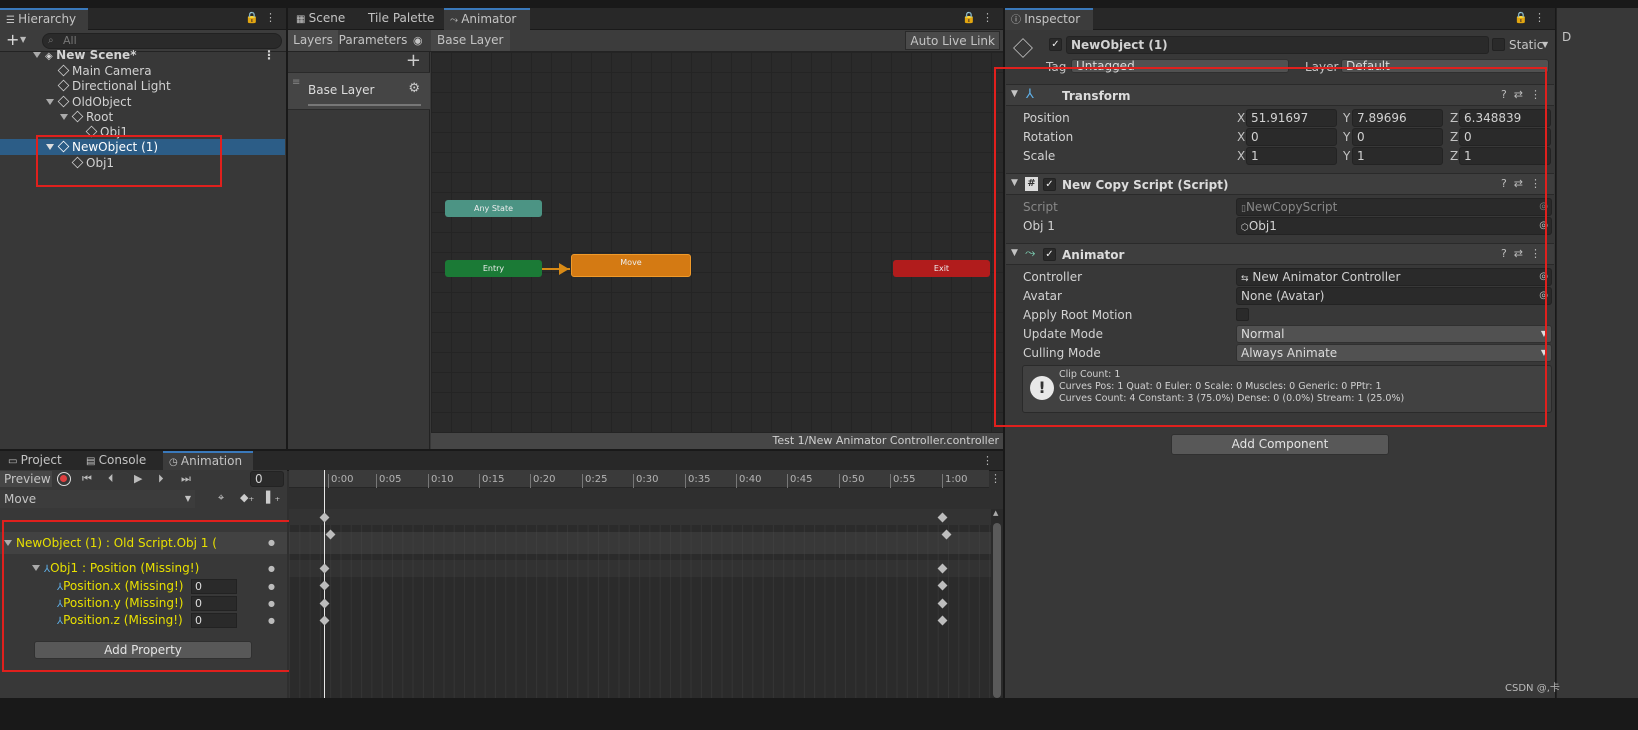 Image resolution: width=1638 pixels, height=730 pixels. I want to click on hierarchy-item-obj1: Obj1, so click(142, 163).